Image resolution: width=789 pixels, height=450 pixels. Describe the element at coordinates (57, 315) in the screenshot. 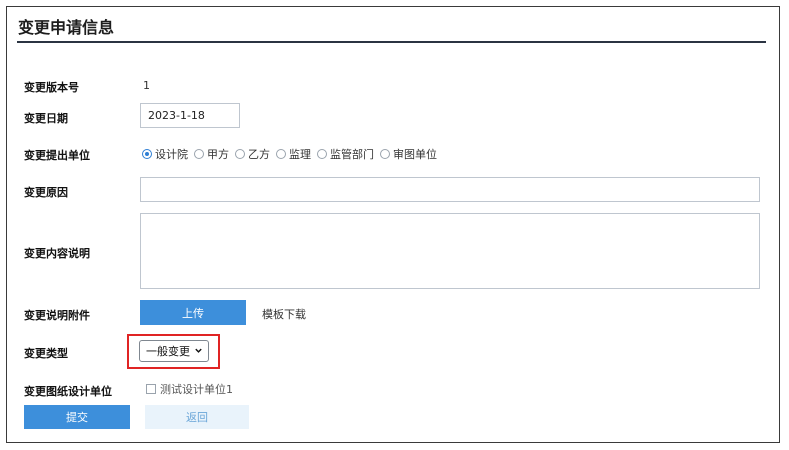

I see `attachment-label: 变更说明附件` at that location.